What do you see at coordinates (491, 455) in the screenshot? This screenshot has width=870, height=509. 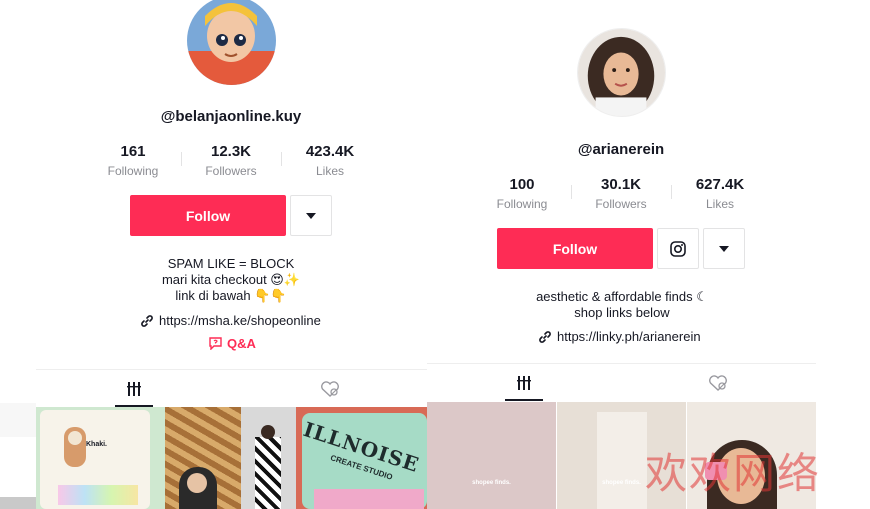 I see `video-thumbnail: shopee finds.` at bounding box center [491, 455].